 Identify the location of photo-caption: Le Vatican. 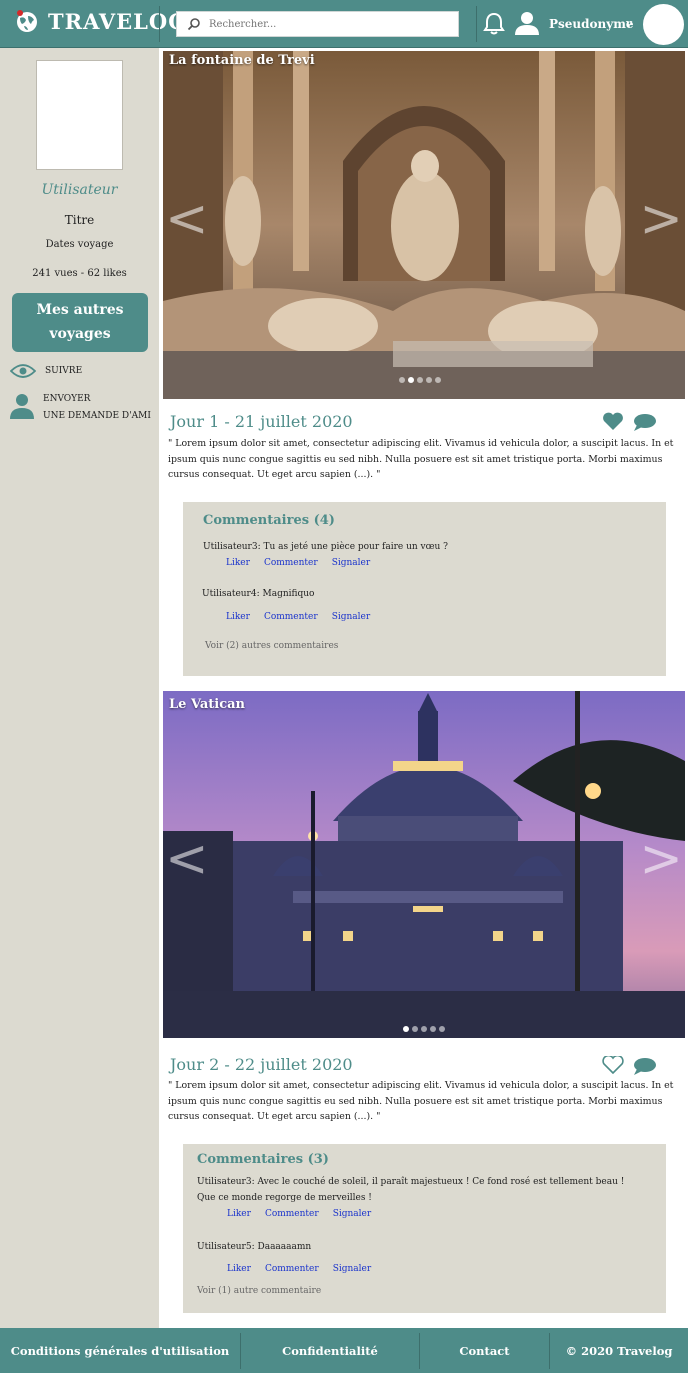
(207, 704).